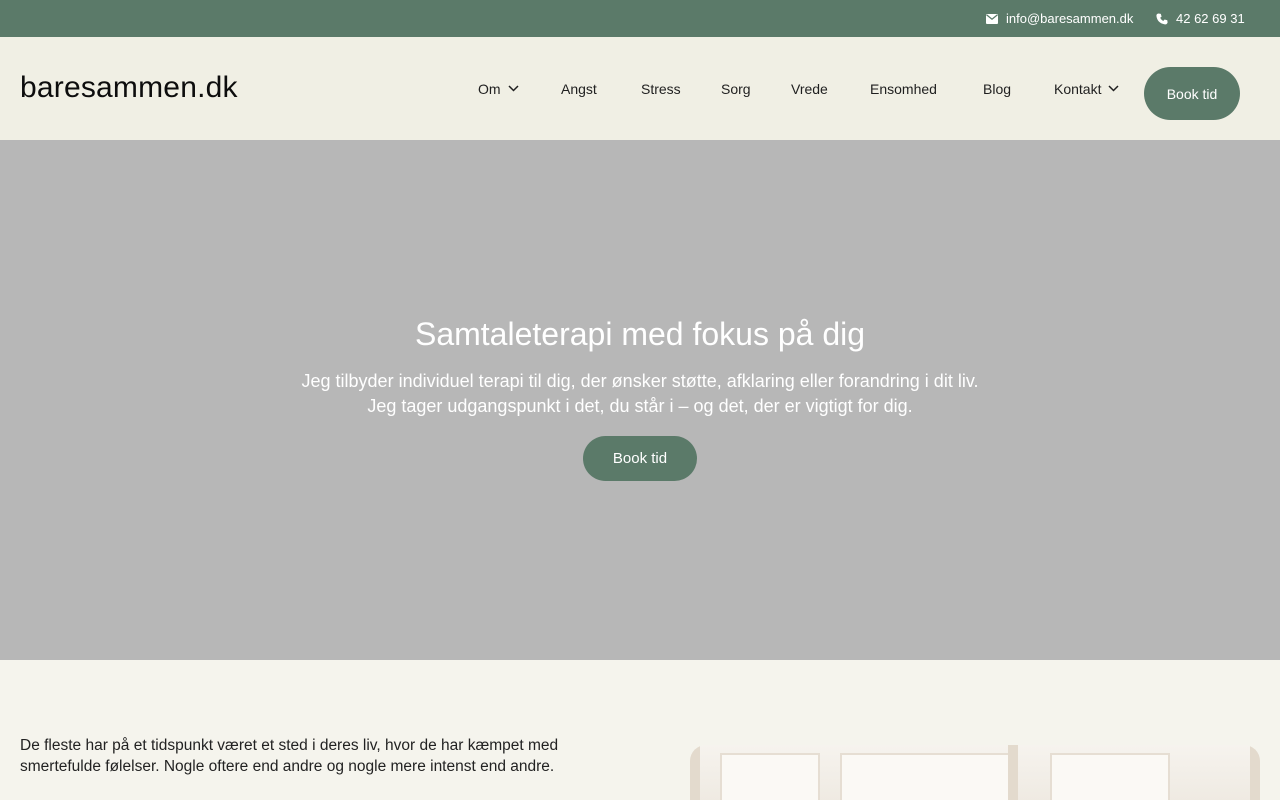  Describe the element at coordinates (661, 88) in the screenshot. I see `nav-item-stress: Stress` at that location.